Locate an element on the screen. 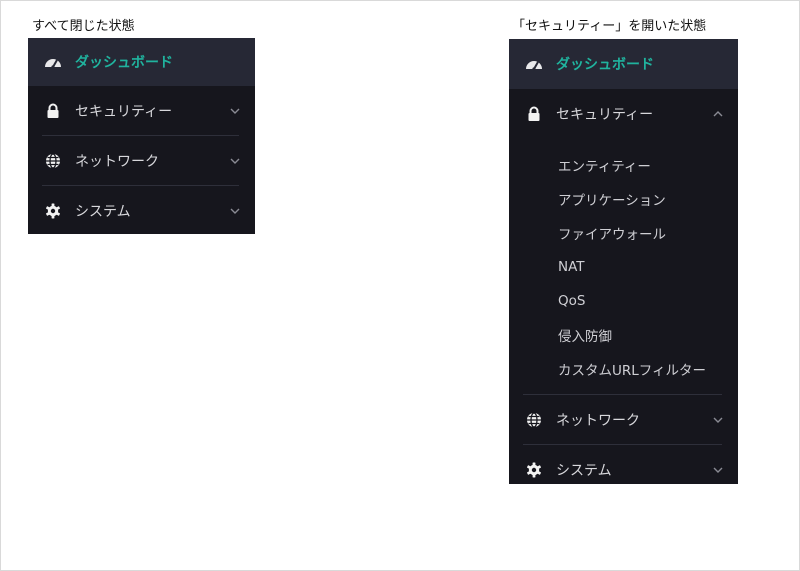 This screenshot has height=571, width=800. submenu-item-intrusion-prevention: 侵入防御 is located at coordinates (623, 335).